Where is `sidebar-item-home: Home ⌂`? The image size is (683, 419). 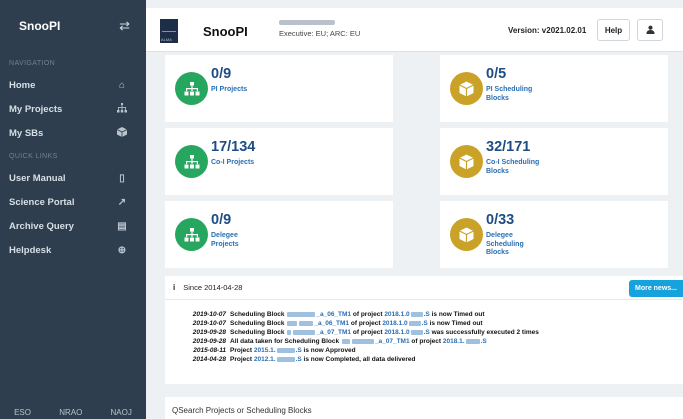
sidebar-item-home: Home ⌂ is located at coordinates (73, 85).